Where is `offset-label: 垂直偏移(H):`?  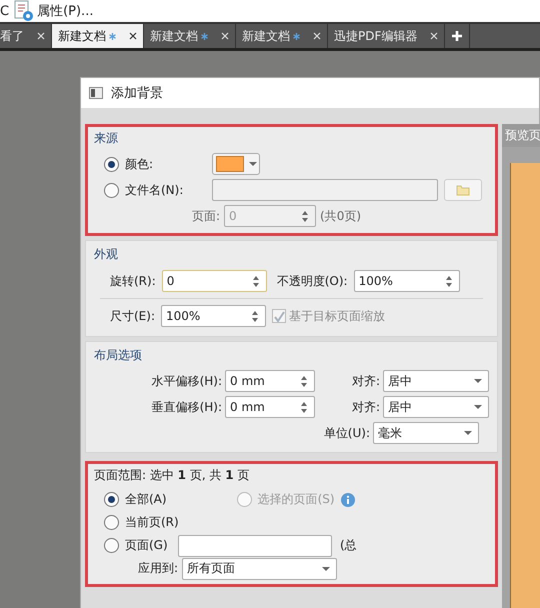 offset-label: 垂直偏移(H): is located at coordinates (186, 407).